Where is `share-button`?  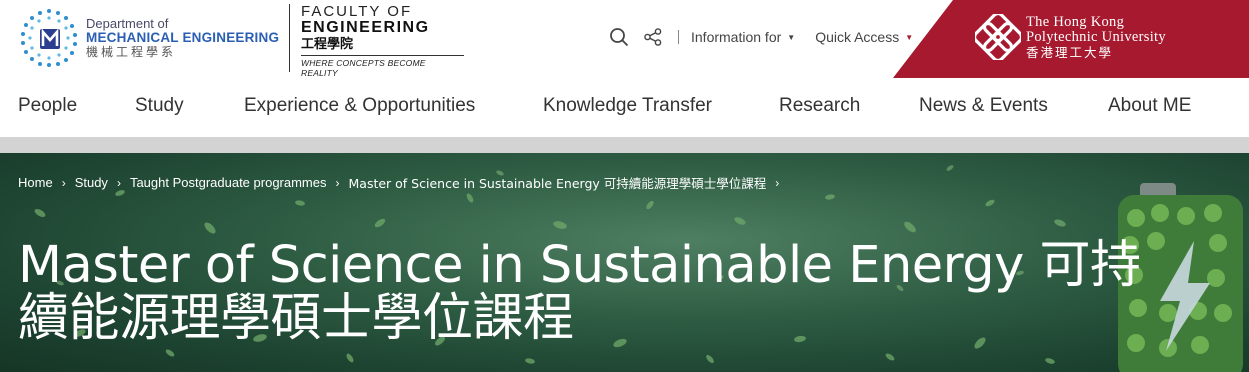
share-button is located at coordinates (653, 37).